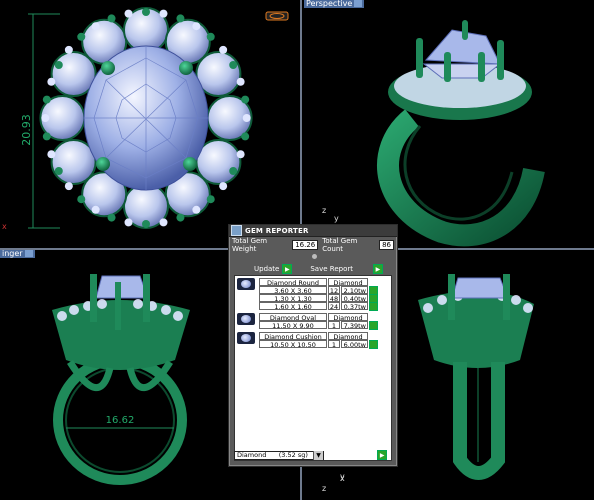  What do you see at coordinates (313, 231) in the screenshot?
I see `panel-titlebar: GEM REPORTER` at bounding box center [313, 231].